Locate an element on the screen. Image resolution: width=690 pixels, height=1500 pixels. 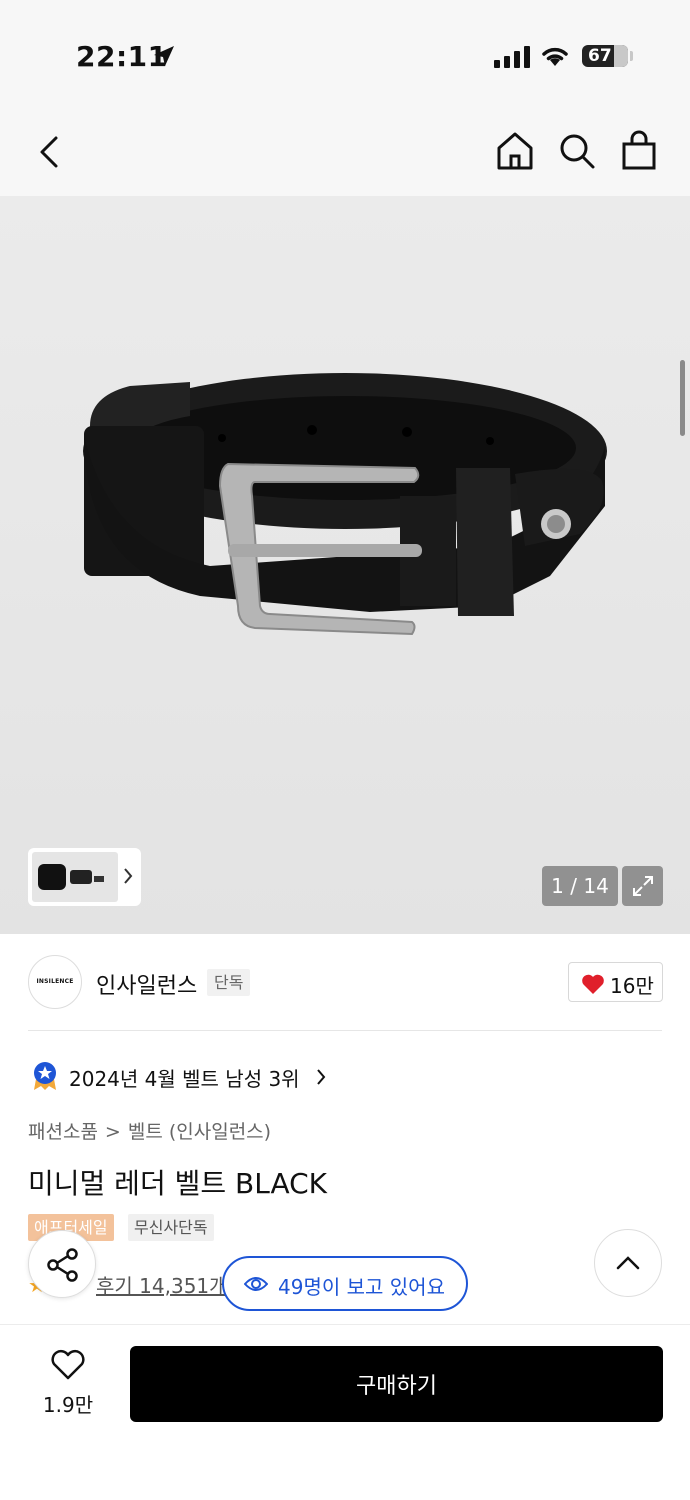
brand-like-button: 16만 is located at coordinates (615, 982).